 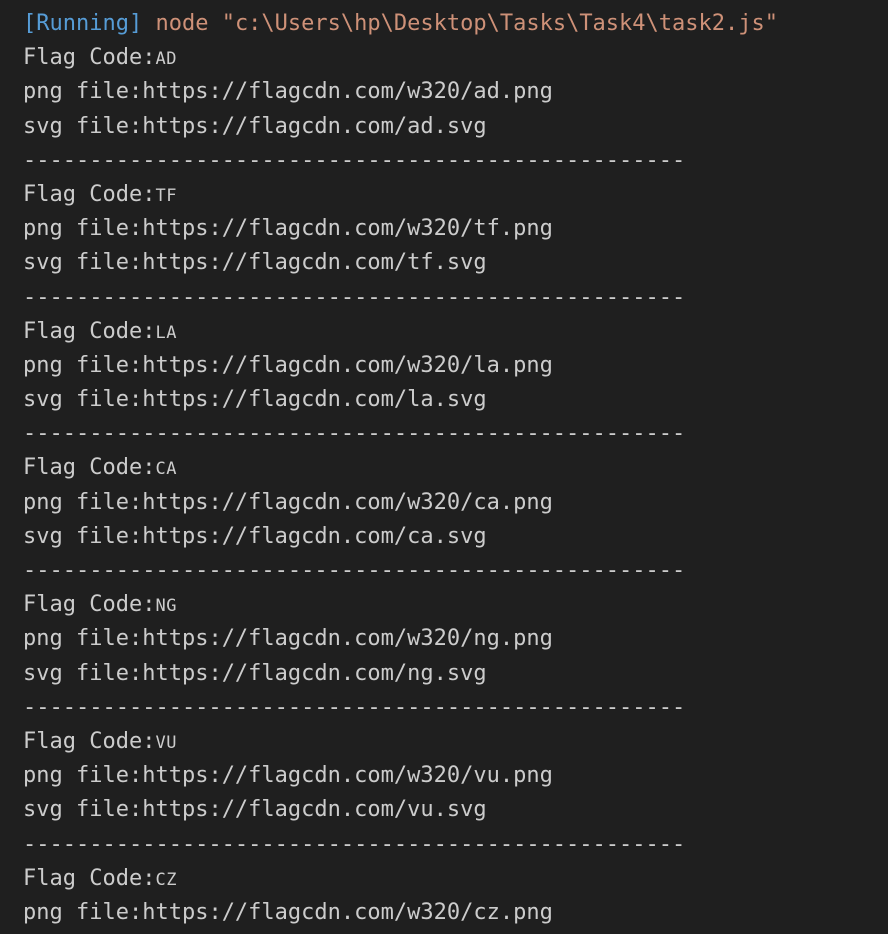 I want to click on flag-code-value: CA, so click(x=166, y=469).